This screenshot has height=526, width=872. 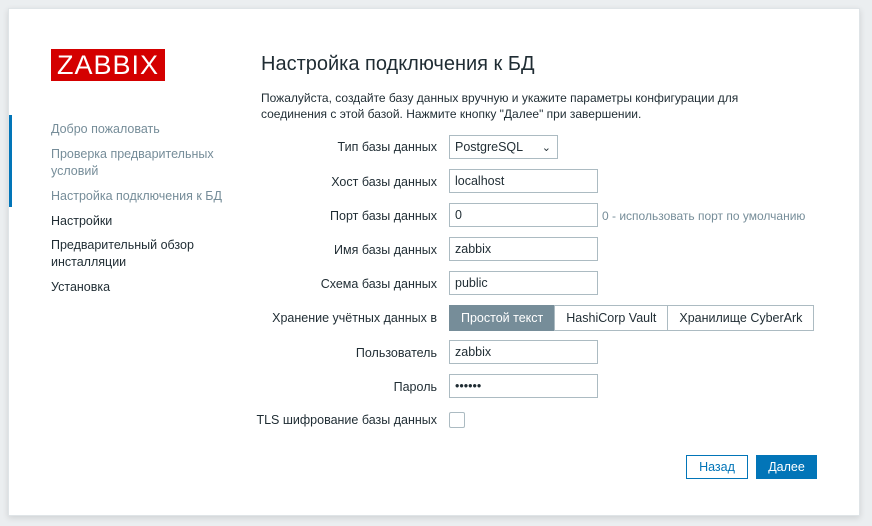 What do you see at coordinates (717, 467) in the screenshot?
I see `back-button: Назад` at bounding box center [717, 467].